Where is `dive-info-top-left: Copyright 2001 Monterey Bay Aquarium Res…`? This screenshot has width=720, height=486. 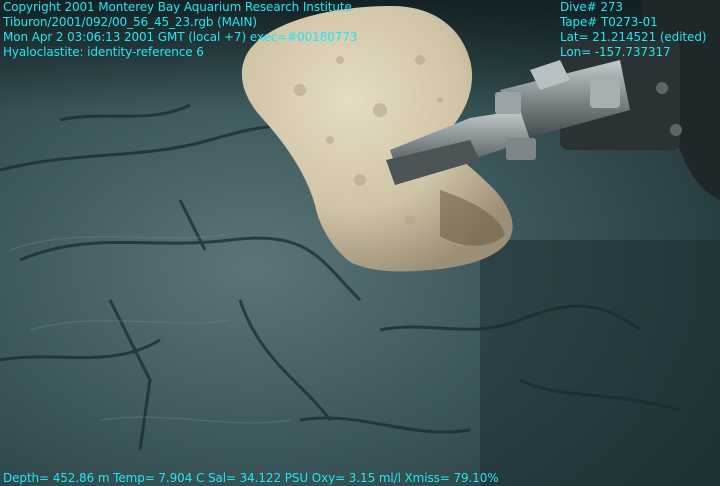 dive-info-top-left: Copyright 2001 Monterey Bay Aquarium Res… is located at coordinates (180, 30).